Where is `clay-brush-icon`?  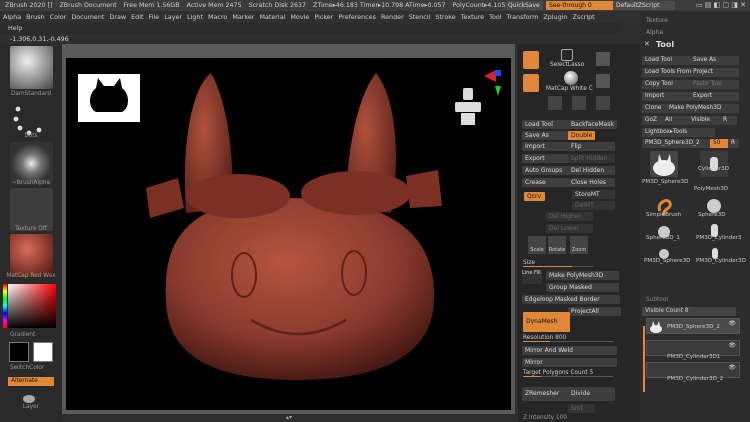 clay-brush-icon is located at coordinates (603, 81).